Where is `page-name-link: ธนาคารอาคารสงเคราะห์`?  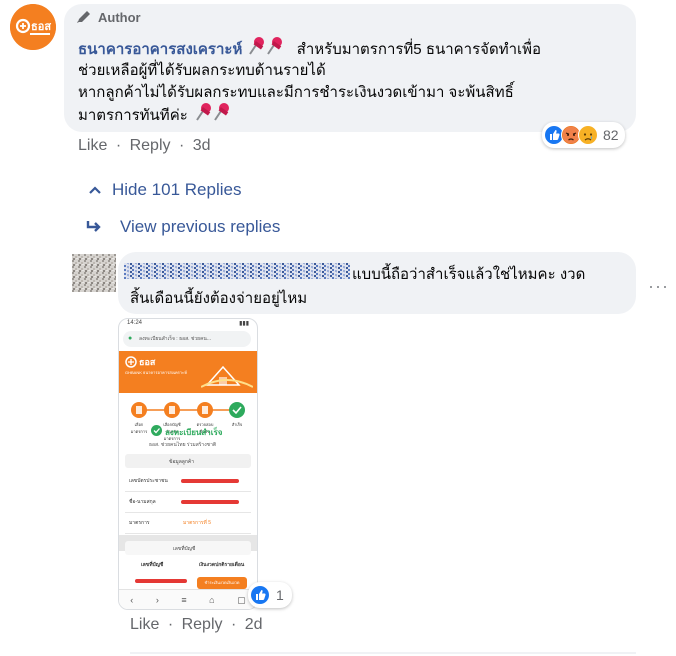 page-name-link: ธนาคารอาคารสงเคราะห์ is located at coordinates (160, 49).